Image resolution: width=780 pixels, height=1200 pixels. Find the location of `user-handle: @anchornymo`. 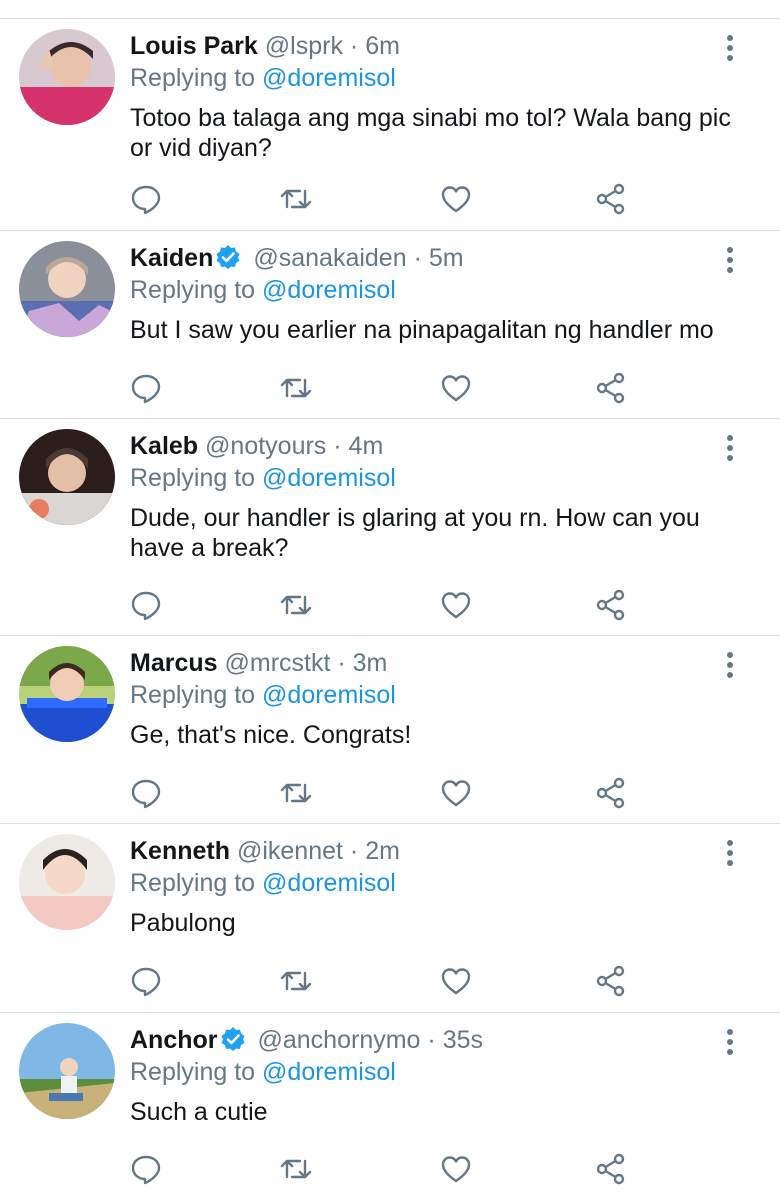

user-handle: @anchornymo is located at coordinates (339, 1040).